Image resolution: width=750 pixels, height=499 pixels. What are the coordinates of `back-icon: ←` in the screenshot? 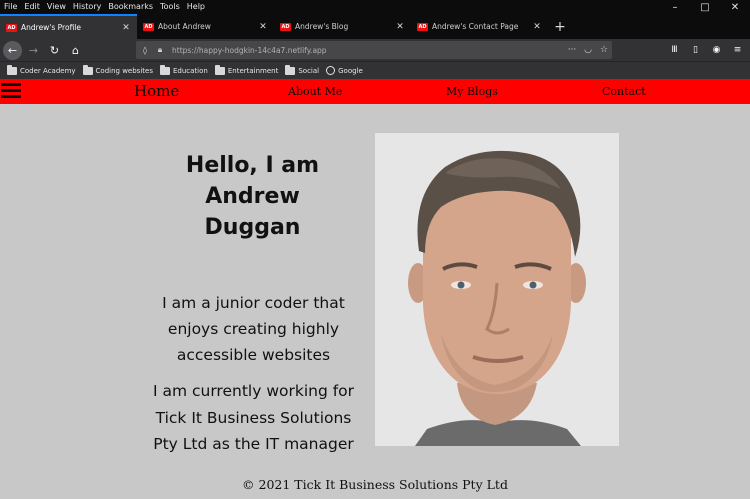 It's located at (12, 50).